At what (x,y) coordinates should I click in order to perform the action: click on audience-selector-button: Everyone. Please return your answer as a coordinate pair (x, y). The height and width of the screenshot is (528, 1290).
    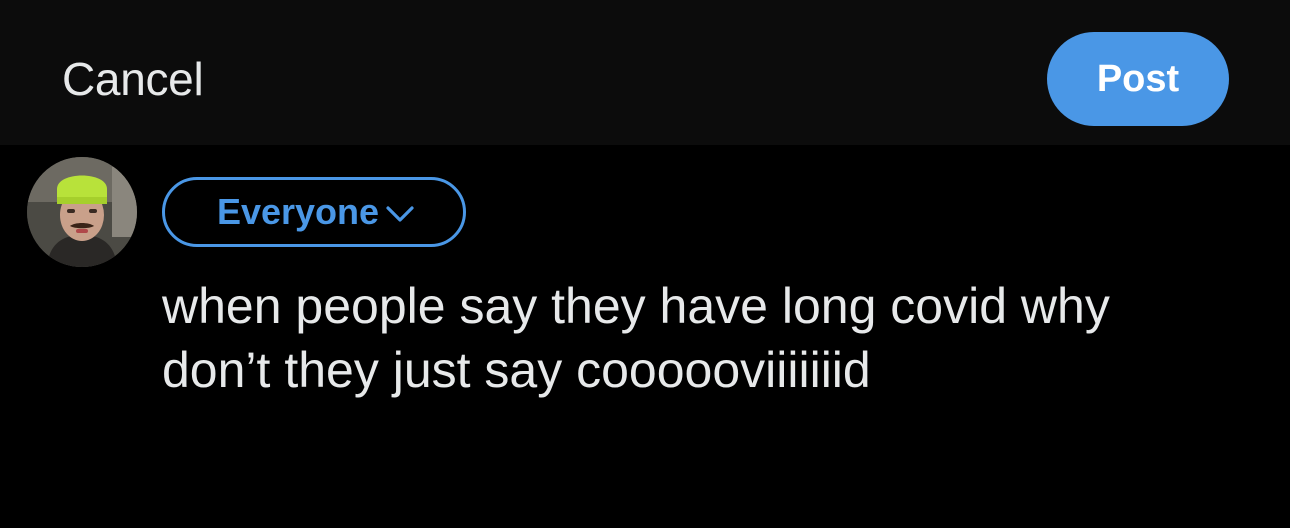
    Looking at the image, I should click on (314, 212).